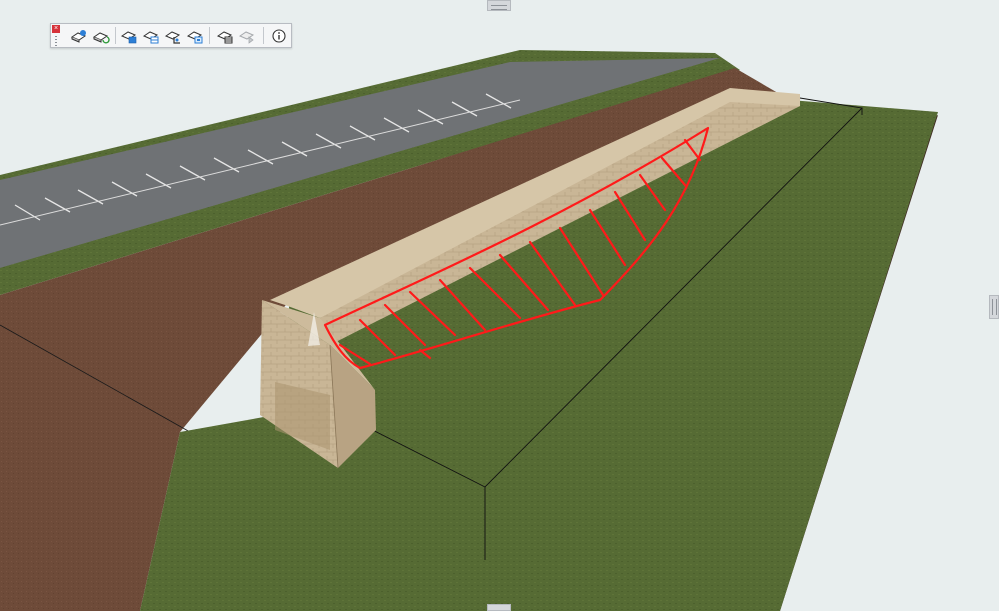 The width and height of the screenshot is (999, 611). I want to click on orbit-icon, so click(101, 37).